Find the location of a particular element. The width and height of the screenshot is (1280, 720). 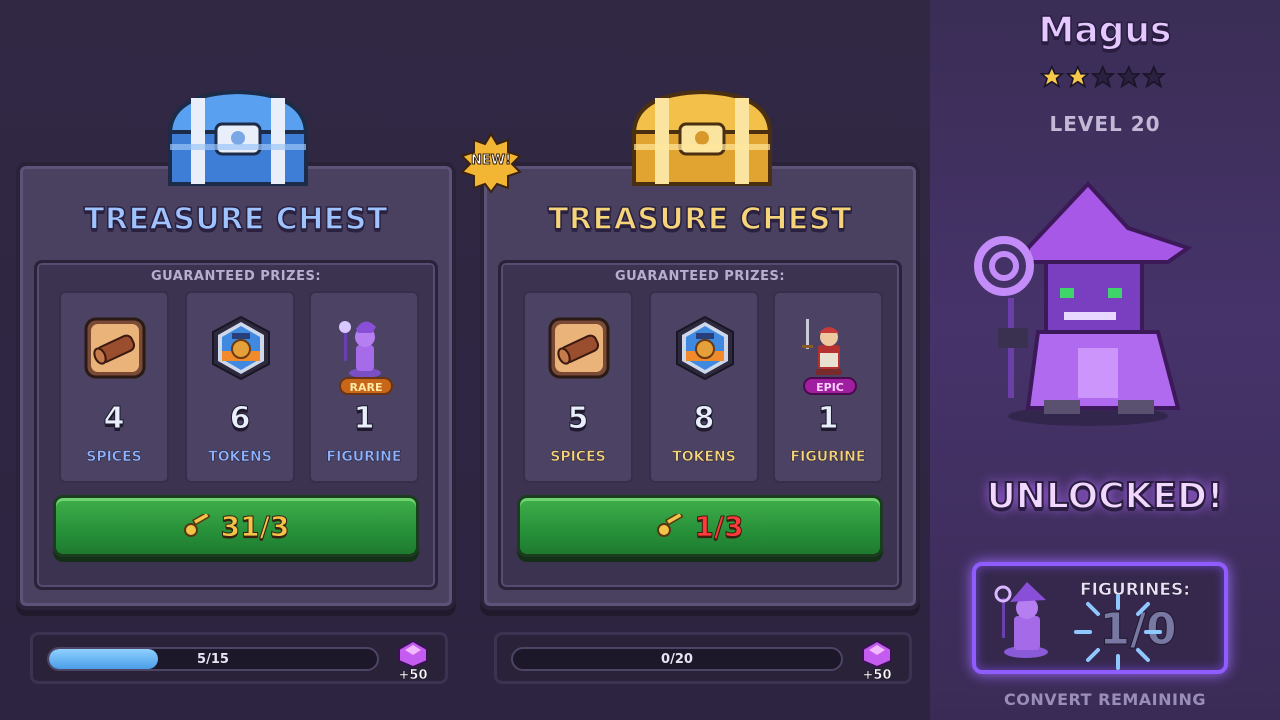

progress-text: 0/20 is located at coordinates (677, 659).